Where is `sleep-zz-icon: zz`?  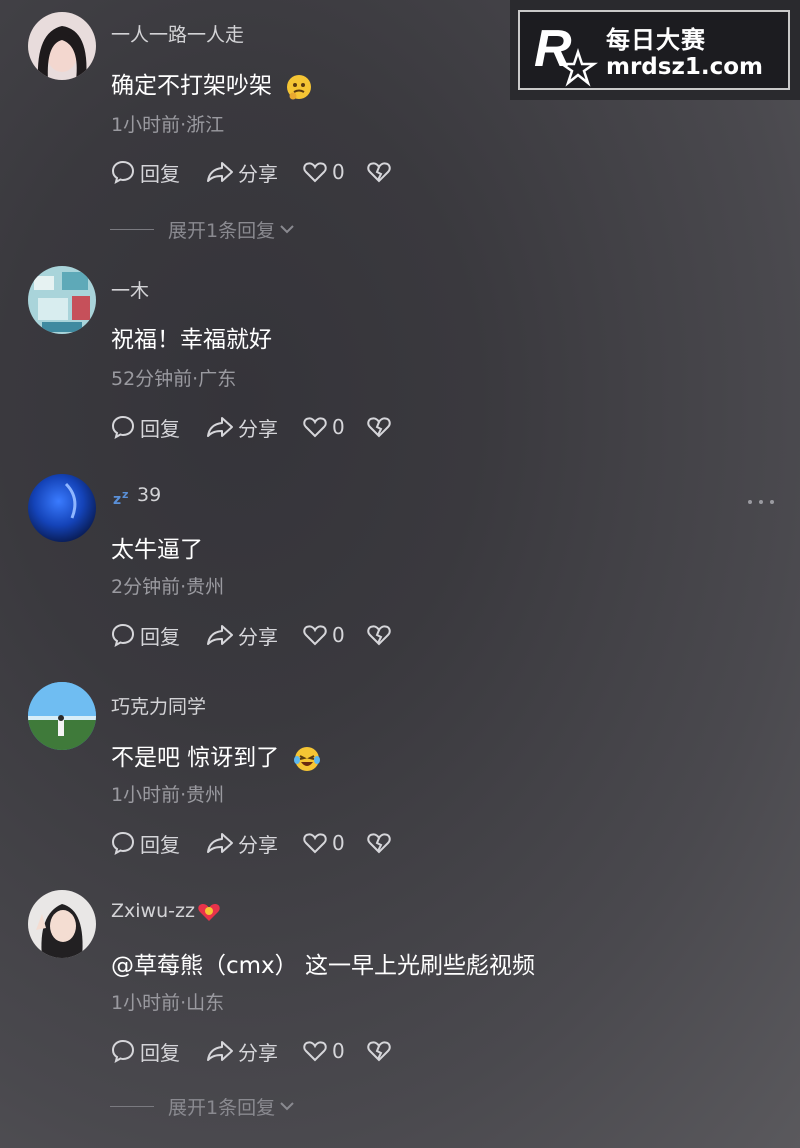
sleep-zz-icon: zz is located at coordinates (120, 497).